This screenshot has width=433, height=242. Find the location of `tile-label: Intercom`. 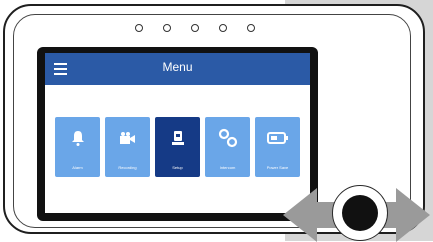

tile-label: Intercom is located at coordinates (227, 167).